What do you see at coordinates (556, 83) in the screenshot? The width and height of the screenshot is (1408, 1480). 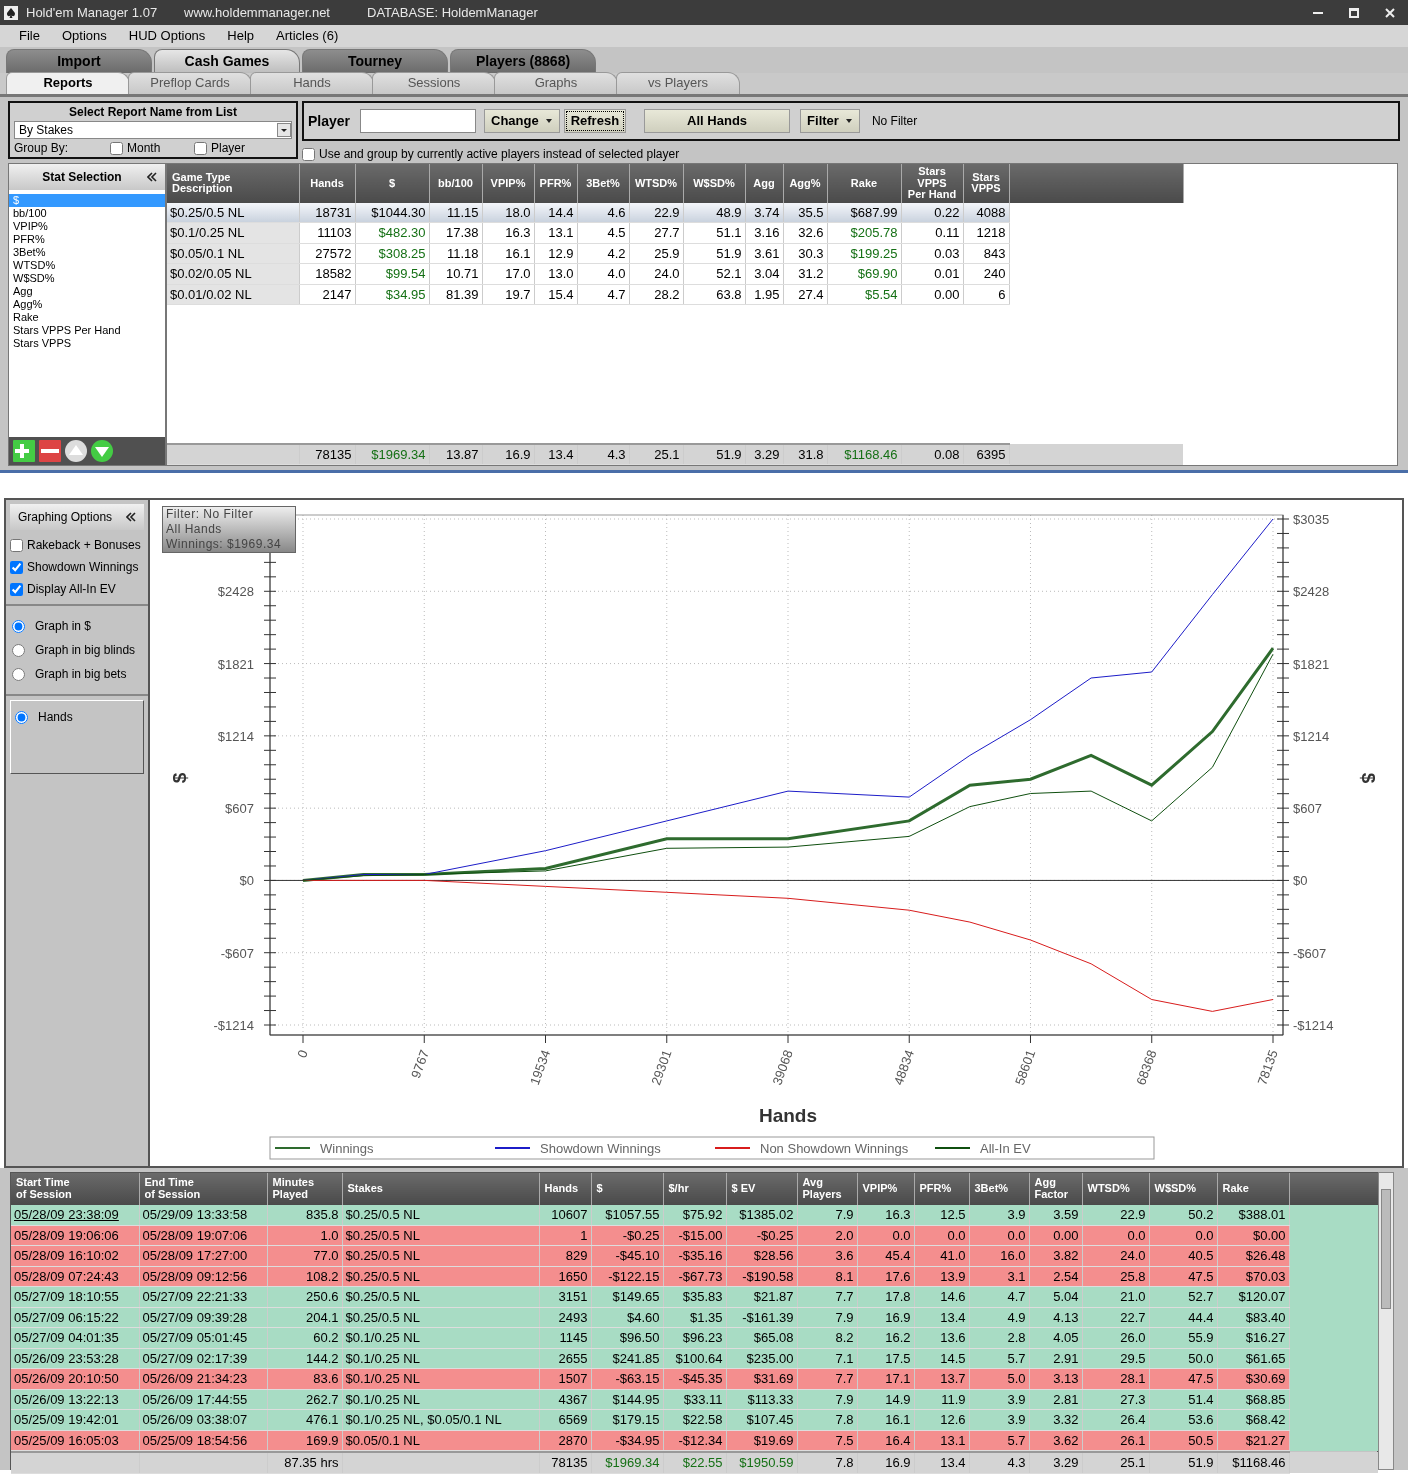 I see `tab: Graphs` at bounding box center [556, 83].